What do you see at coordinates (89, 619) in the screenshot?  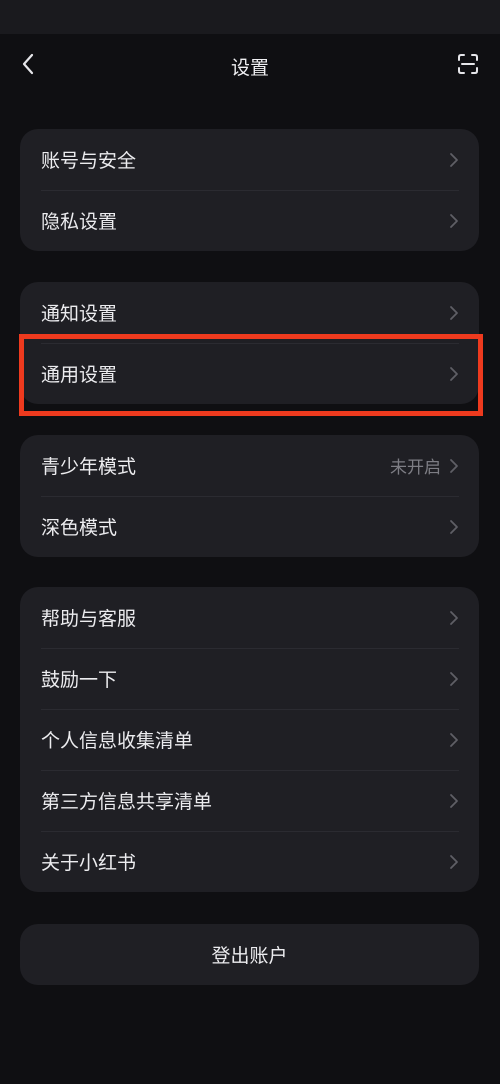 I see `settings-item-label: 帮助与客服` at bounding box center [89, 619].